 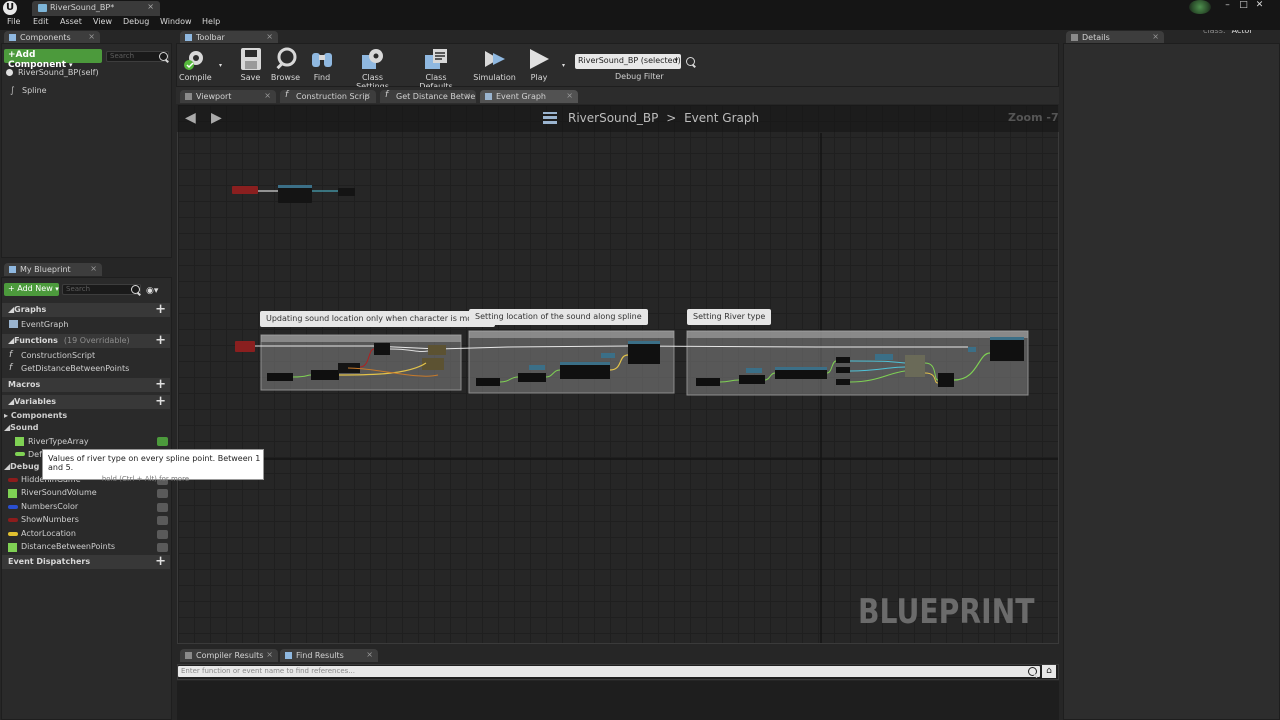 What do you see at coordinates (101, 289) in the screenshot?
I see `blueprint-search-input: Search` at bounding box center [101, 289].